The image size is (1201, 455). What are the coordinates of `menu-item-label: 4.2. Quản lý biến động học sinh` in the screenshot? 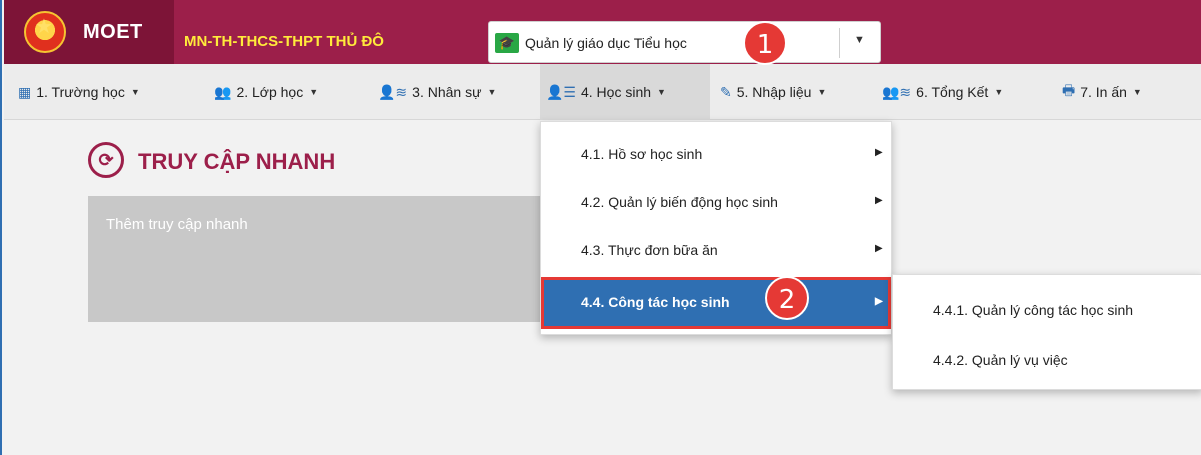 It's located at (679, 202).